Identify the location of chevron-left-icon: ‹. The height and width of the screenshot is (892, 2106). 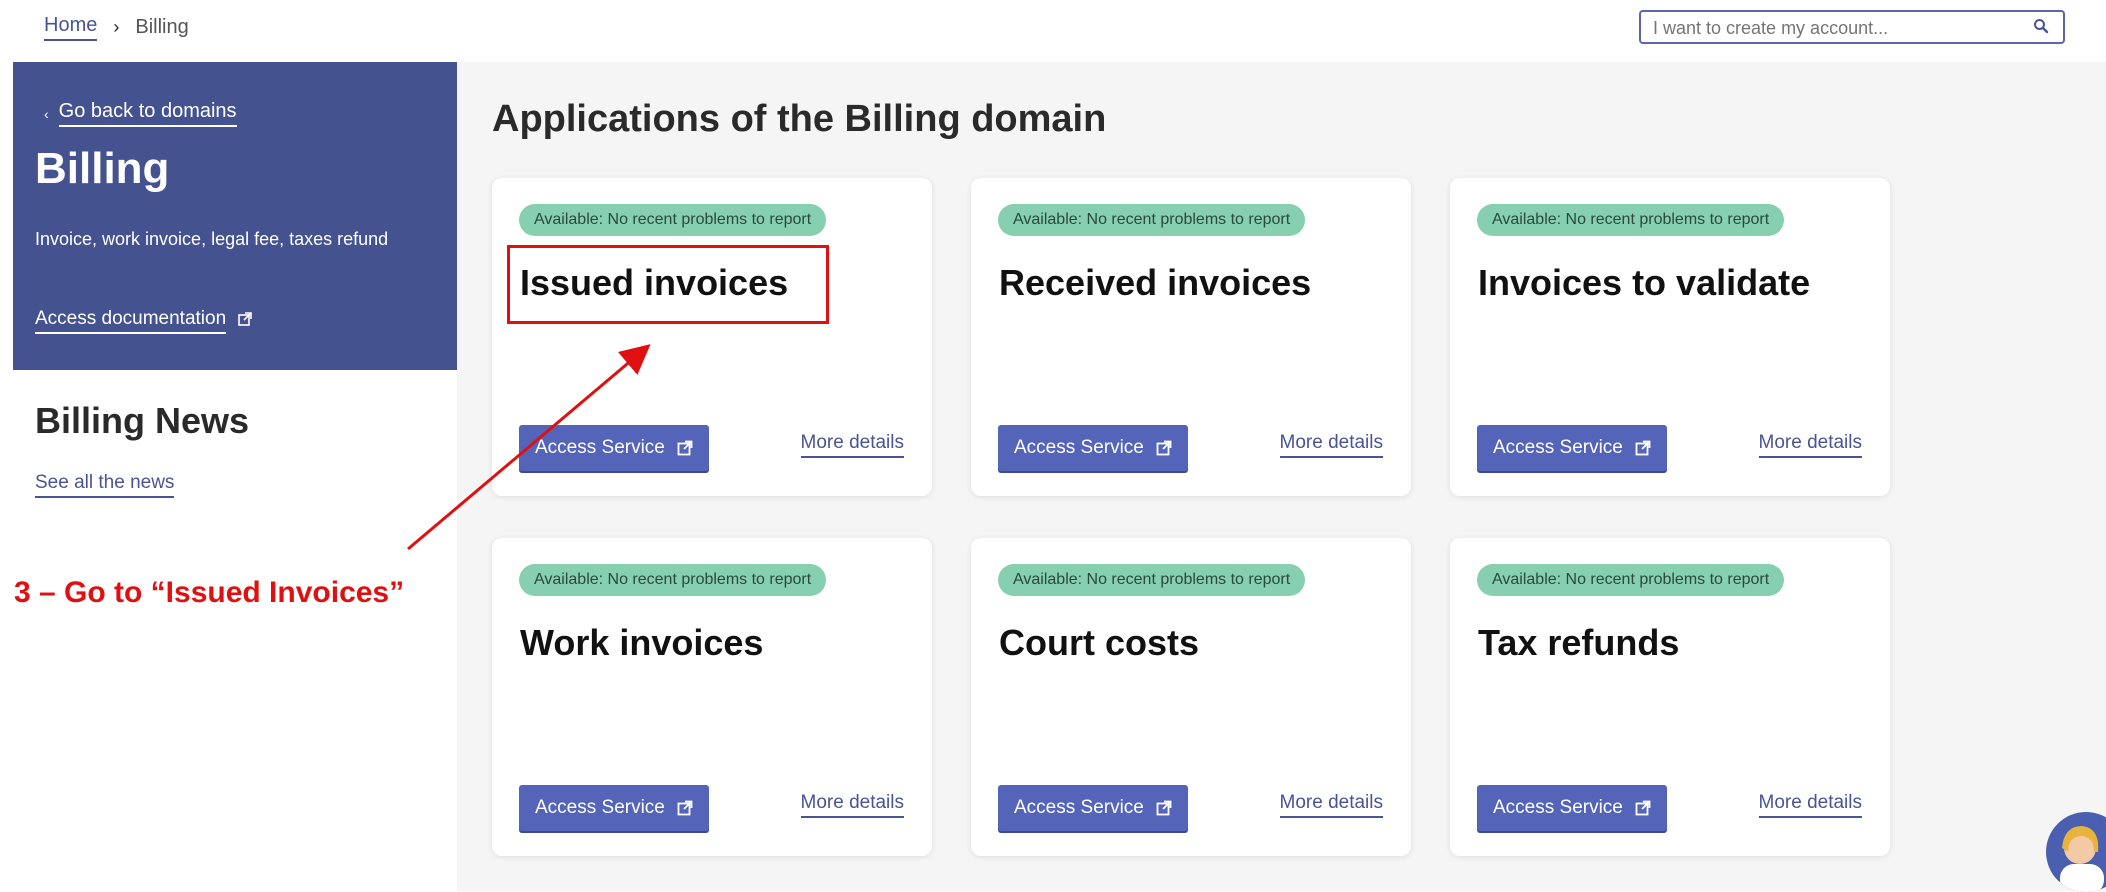
(46, 113).